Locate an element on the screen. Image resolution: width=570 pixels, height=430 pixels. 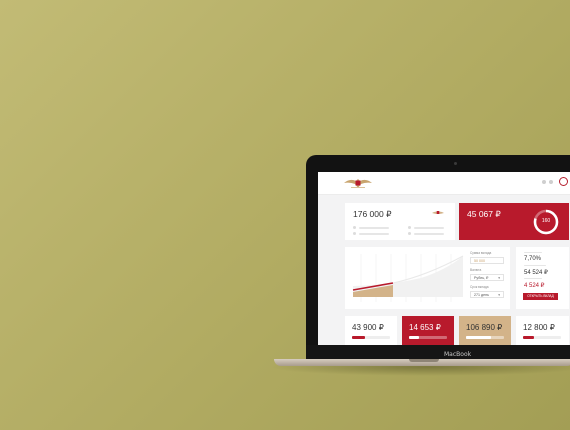
currency-value: Рубль, ₽ is located at coordinates (481, 278).